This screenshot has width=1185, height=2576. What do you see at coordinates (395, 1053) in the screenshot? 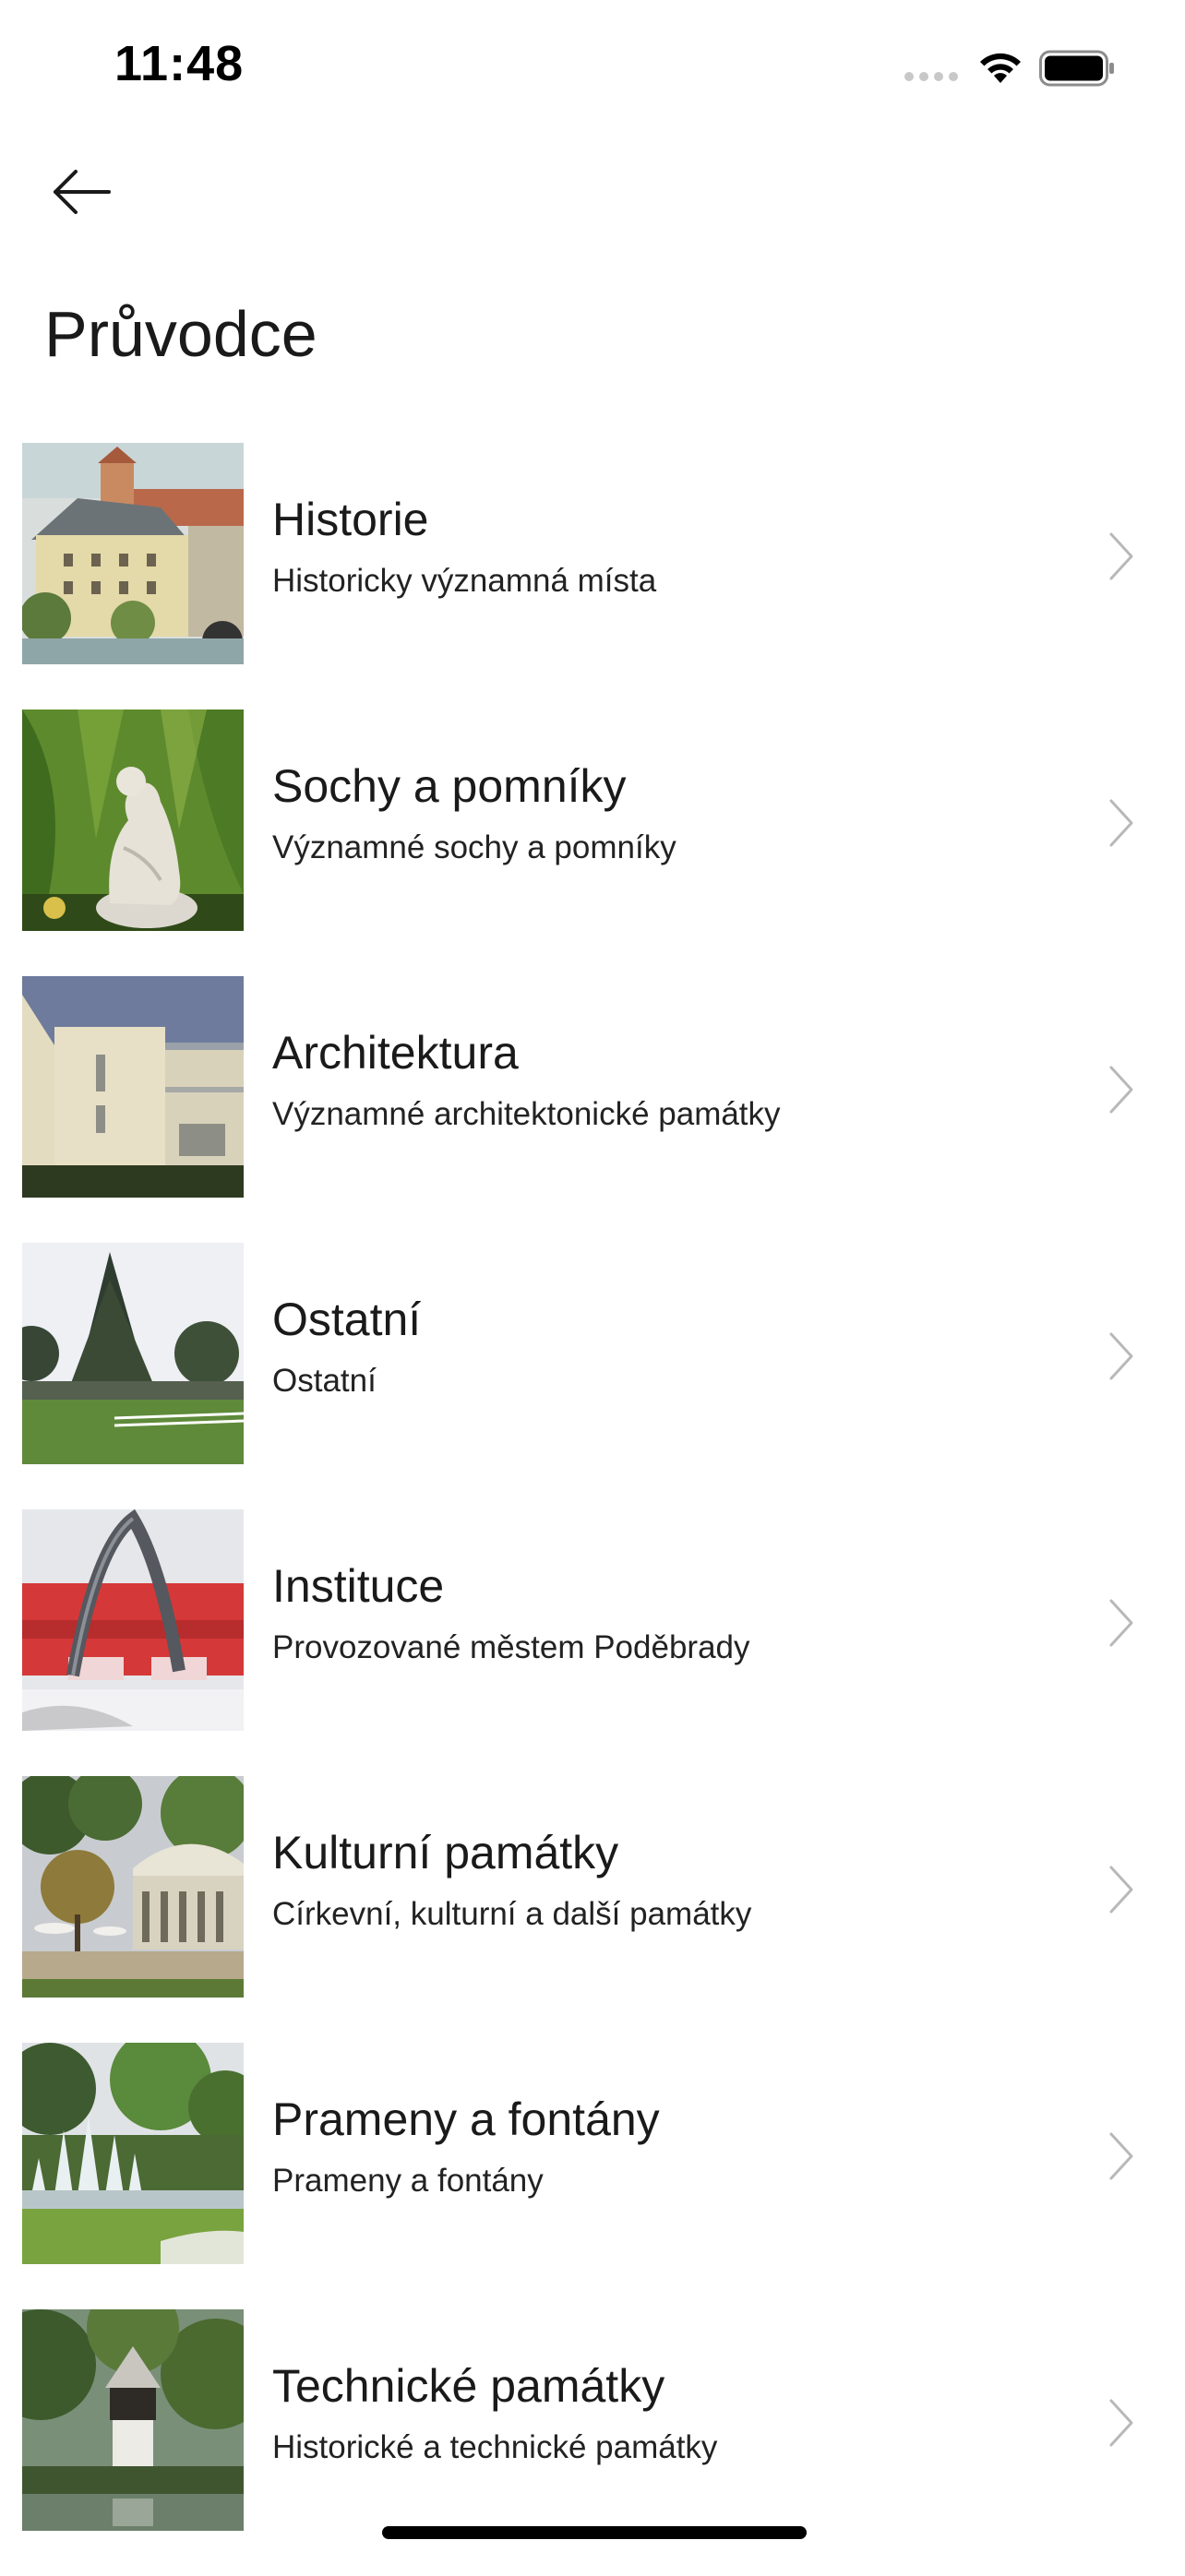
I see `item-title: Architektura` at bounding box center [395, 1053].